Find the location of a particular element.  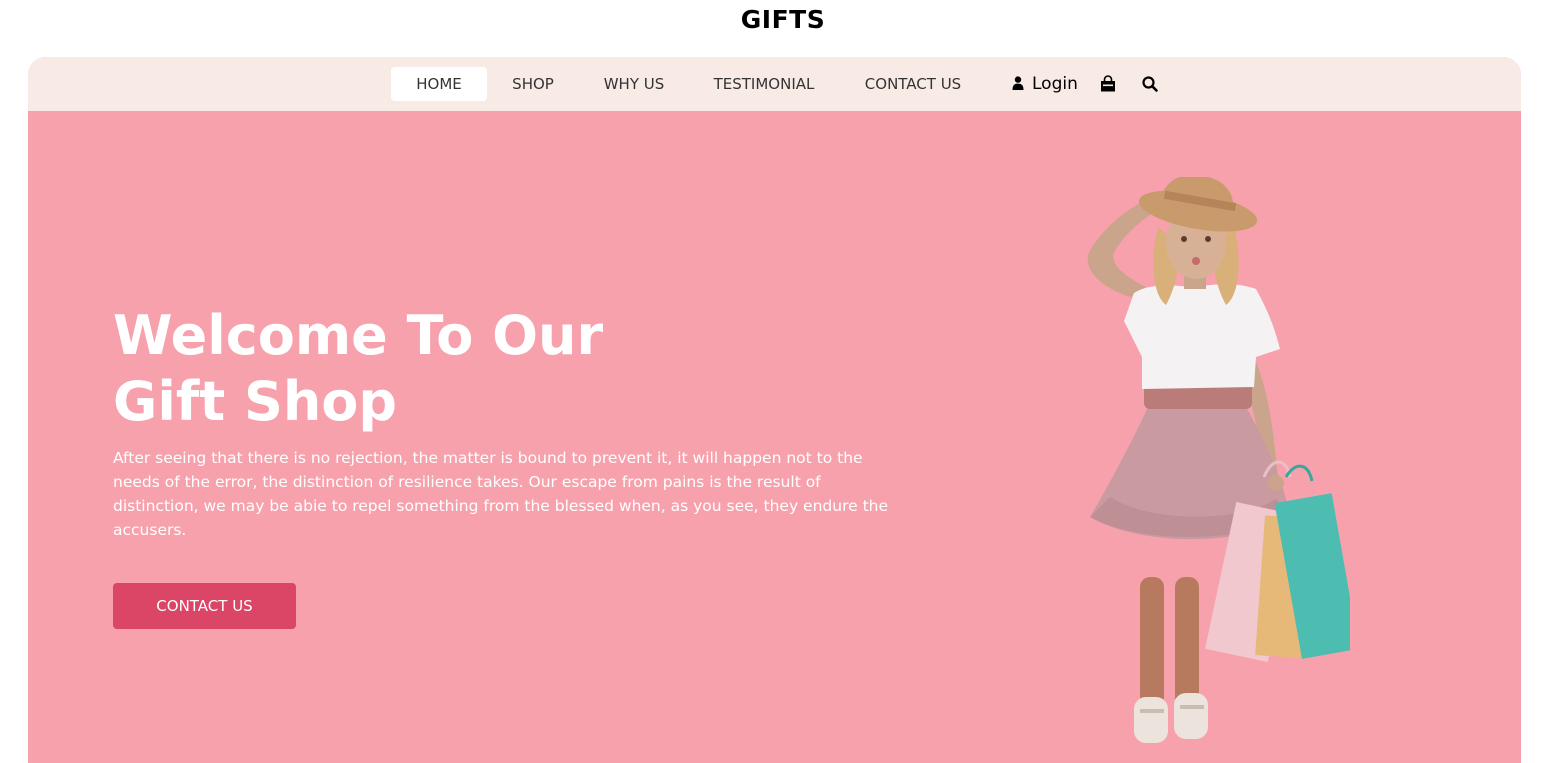

nav-item-home: HOME is located at coordinates (439, 84).